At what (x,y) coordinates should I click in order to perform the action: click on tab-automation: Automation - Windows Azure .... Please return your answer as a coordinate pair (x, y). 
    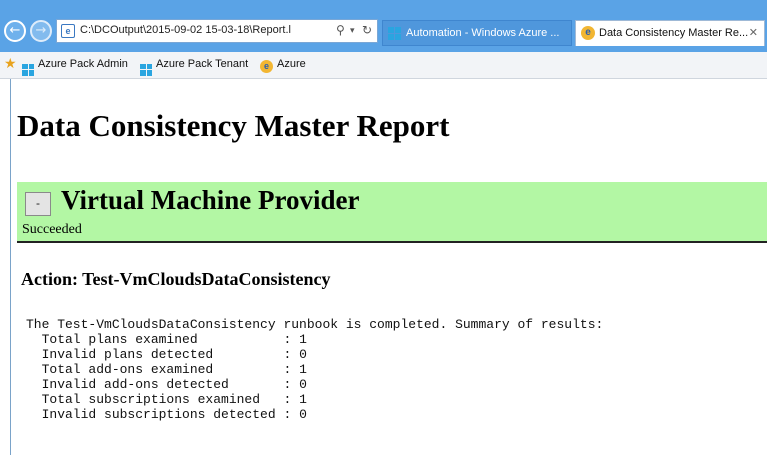
    Looking at the image, I should click on (477, 33).